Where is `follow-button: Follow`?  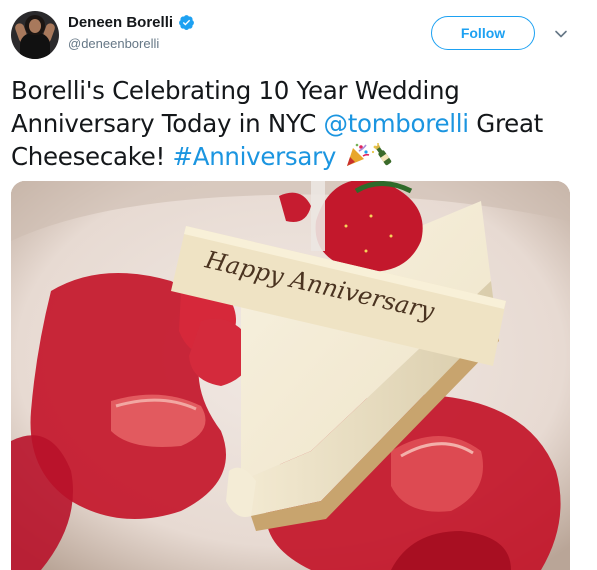 follow-button: Follow is located at coordinates (483, 33).